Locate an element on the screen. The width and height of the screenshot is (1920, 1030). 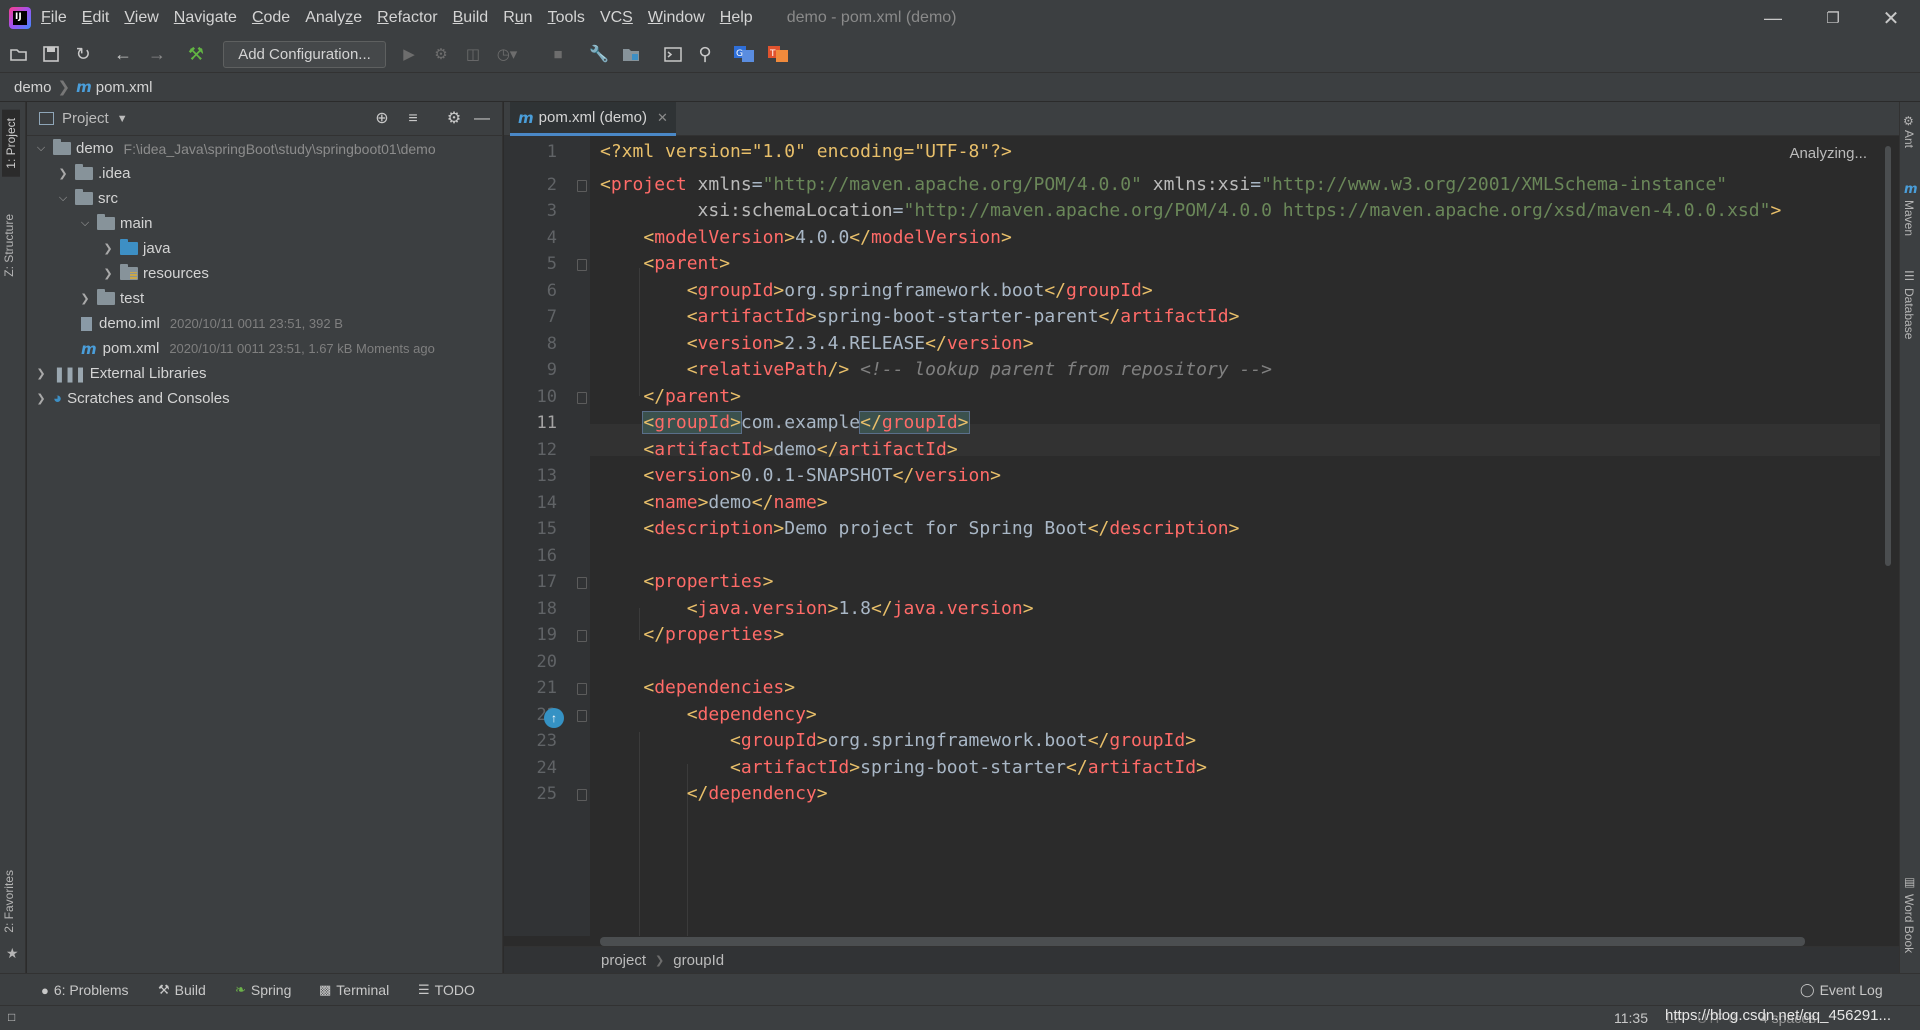
tree-item-idea: ❯ .idea is located at coordinates (93, 173).